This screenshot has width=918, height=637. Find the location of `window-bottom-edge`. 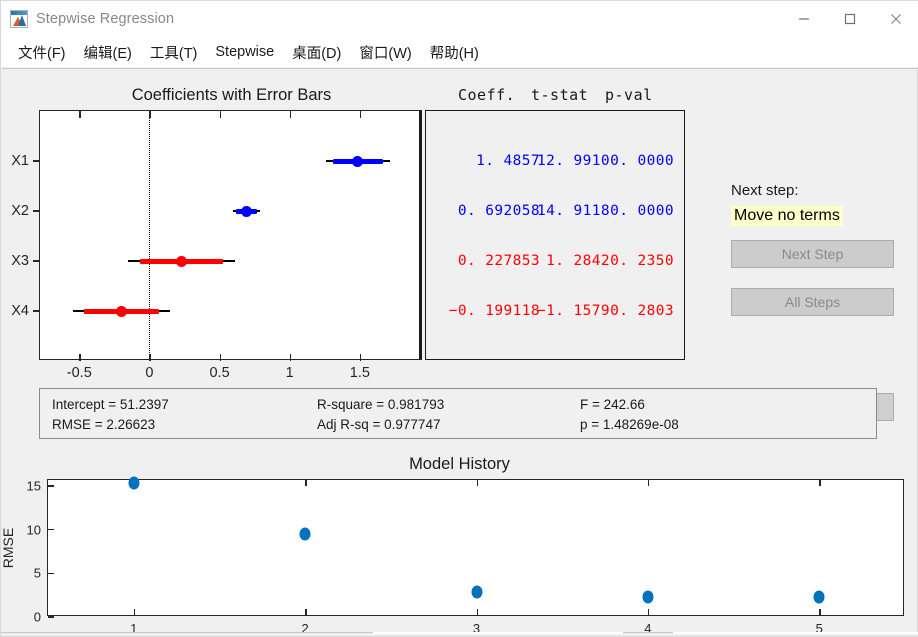

window-bottom-edge is located at coordinates (459, 634).